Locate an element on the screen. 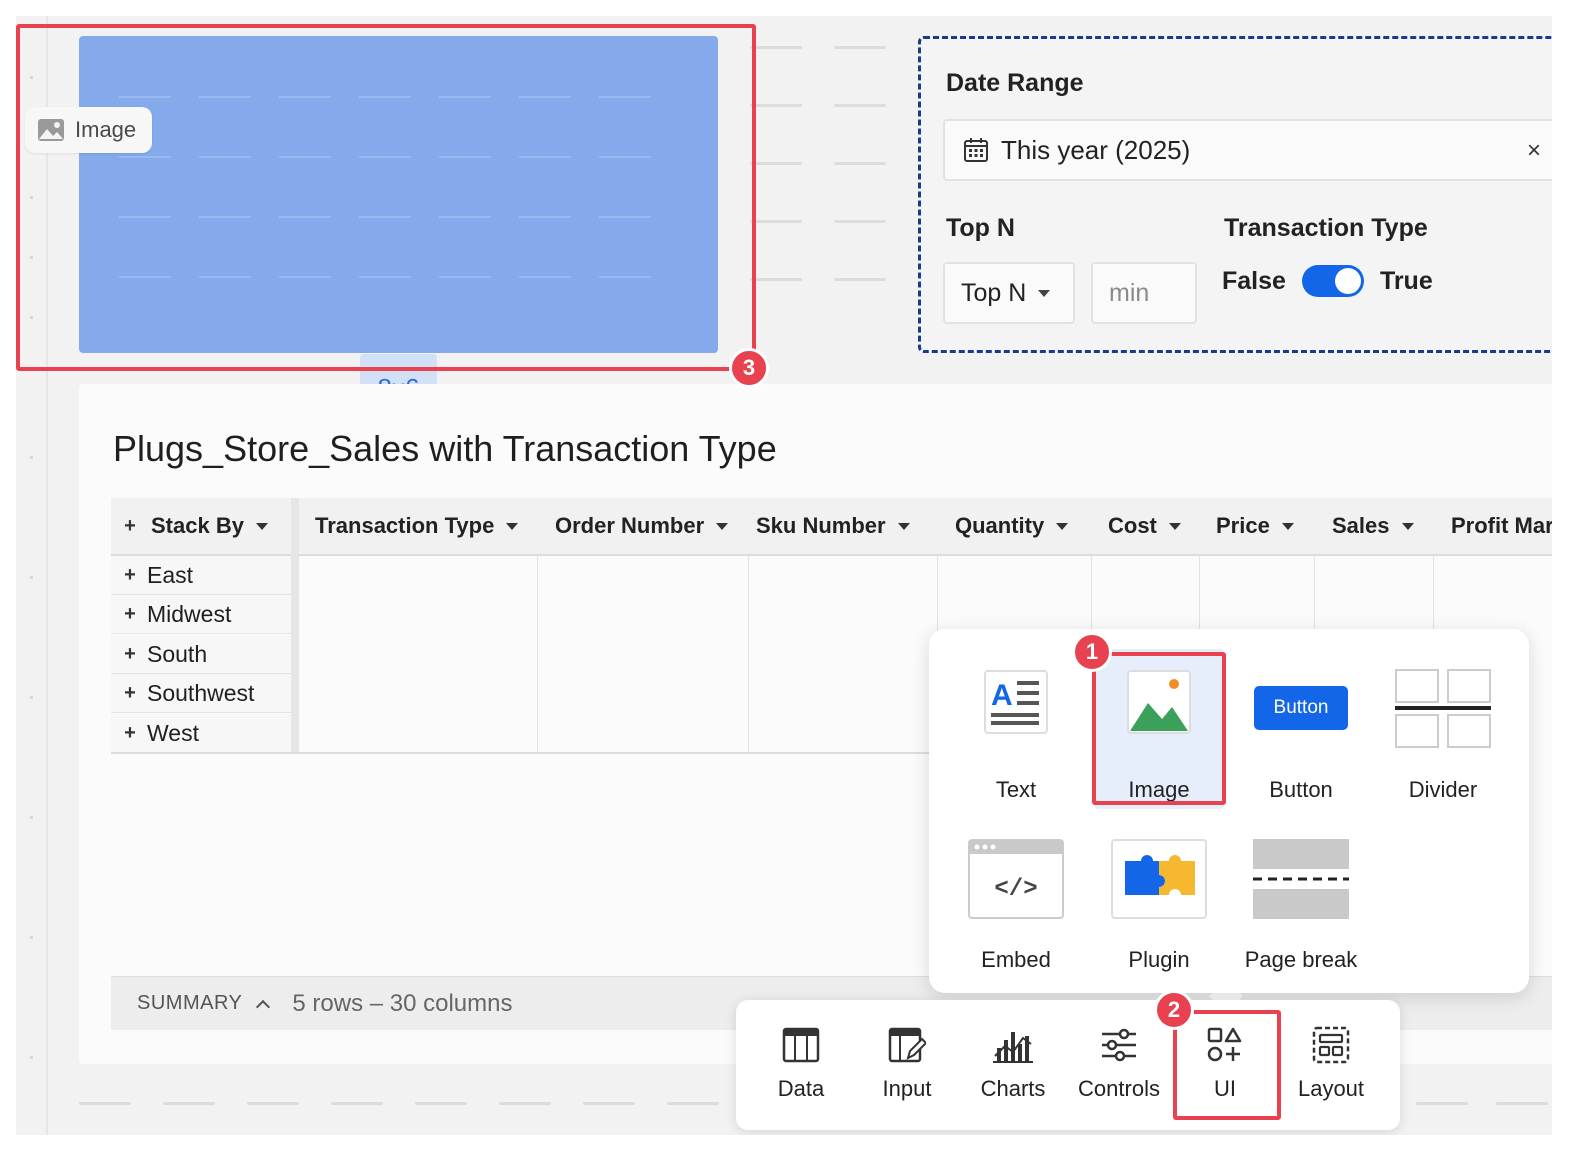  row-header-midwest: + Midwest is located at coordinates (201, 614).